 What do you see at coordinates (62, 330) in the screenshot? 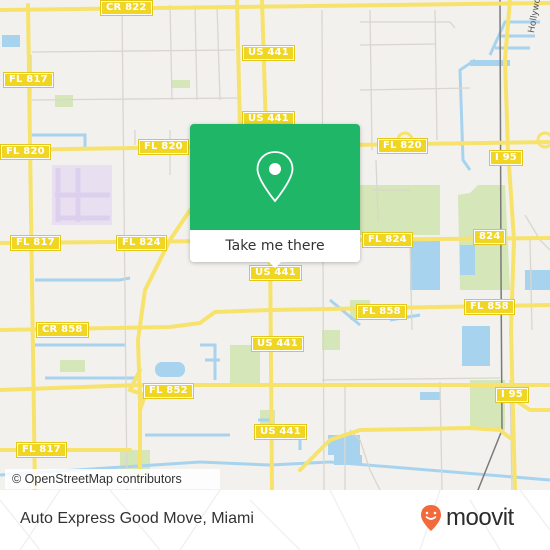
I see `road-shield-cr858: CR 858` at bounding box center [62, 330].